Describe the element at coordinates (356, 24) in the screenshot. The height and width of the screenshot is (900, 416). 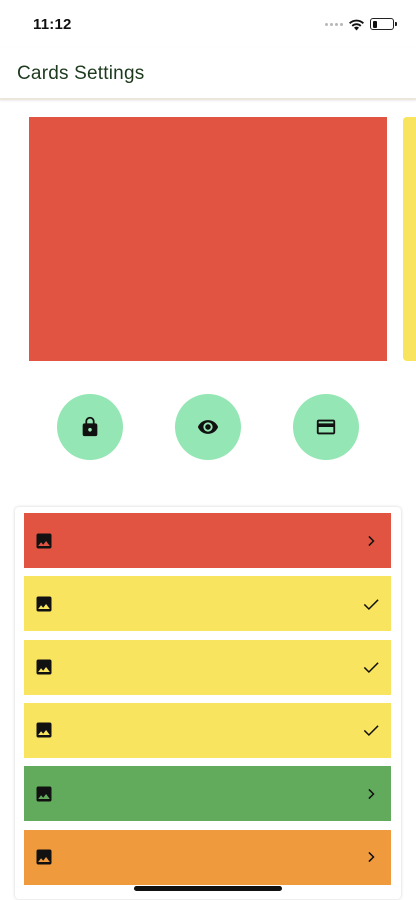
I see `wifi-icon` at that location.